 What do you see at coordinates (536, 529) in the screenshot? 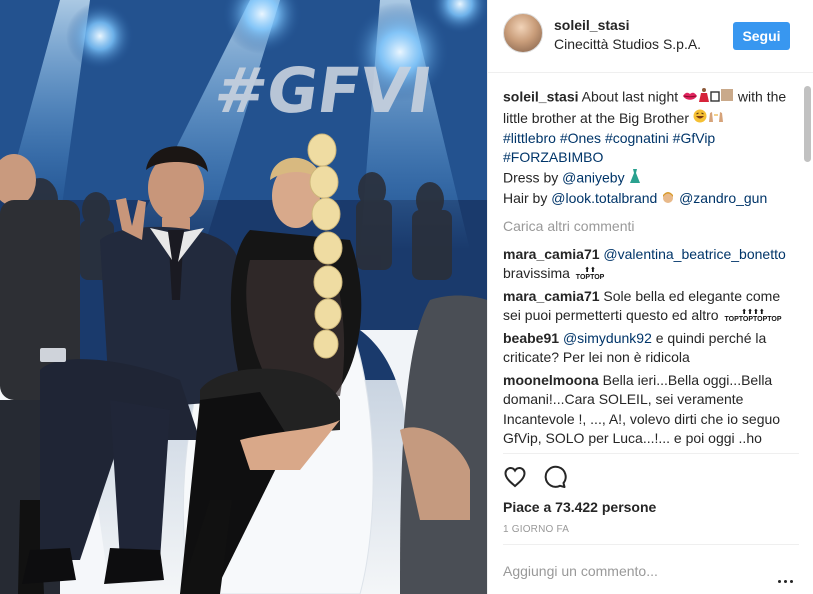
I see `post-timestamp: 1 GIORNO FA` at bounding box center [536, 529].